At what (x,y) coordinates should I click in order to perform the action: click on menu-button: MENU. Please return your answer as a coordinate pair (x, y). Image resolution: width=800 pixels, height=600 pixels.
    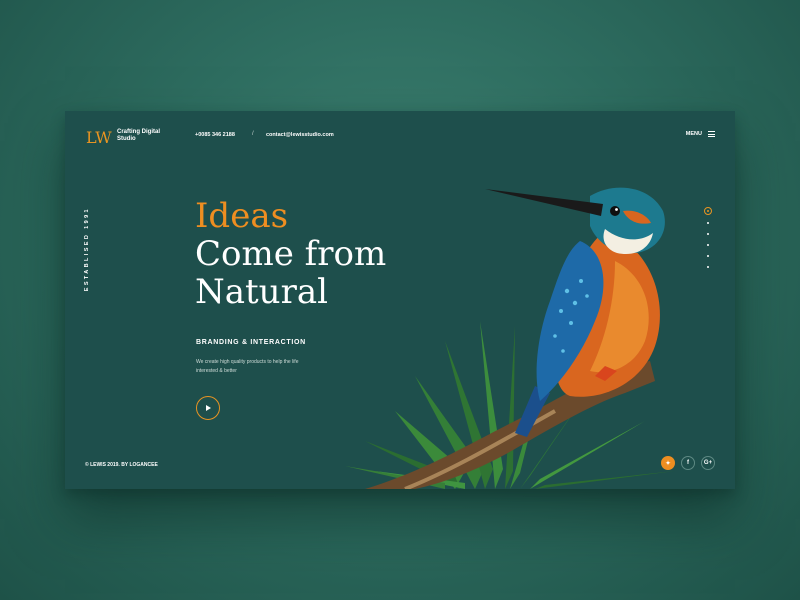
    Looking at the image, I should click on (700, 134).